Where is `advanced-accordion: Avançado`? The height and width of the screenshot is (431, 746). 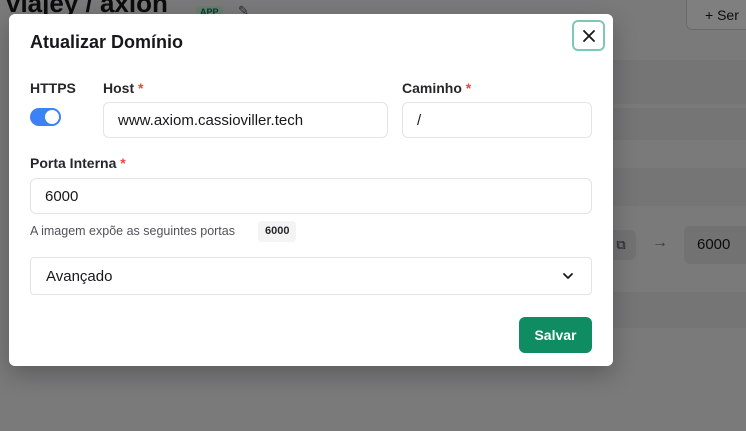
advanced-accordion: Avançado is located at coordinates (311, 276).